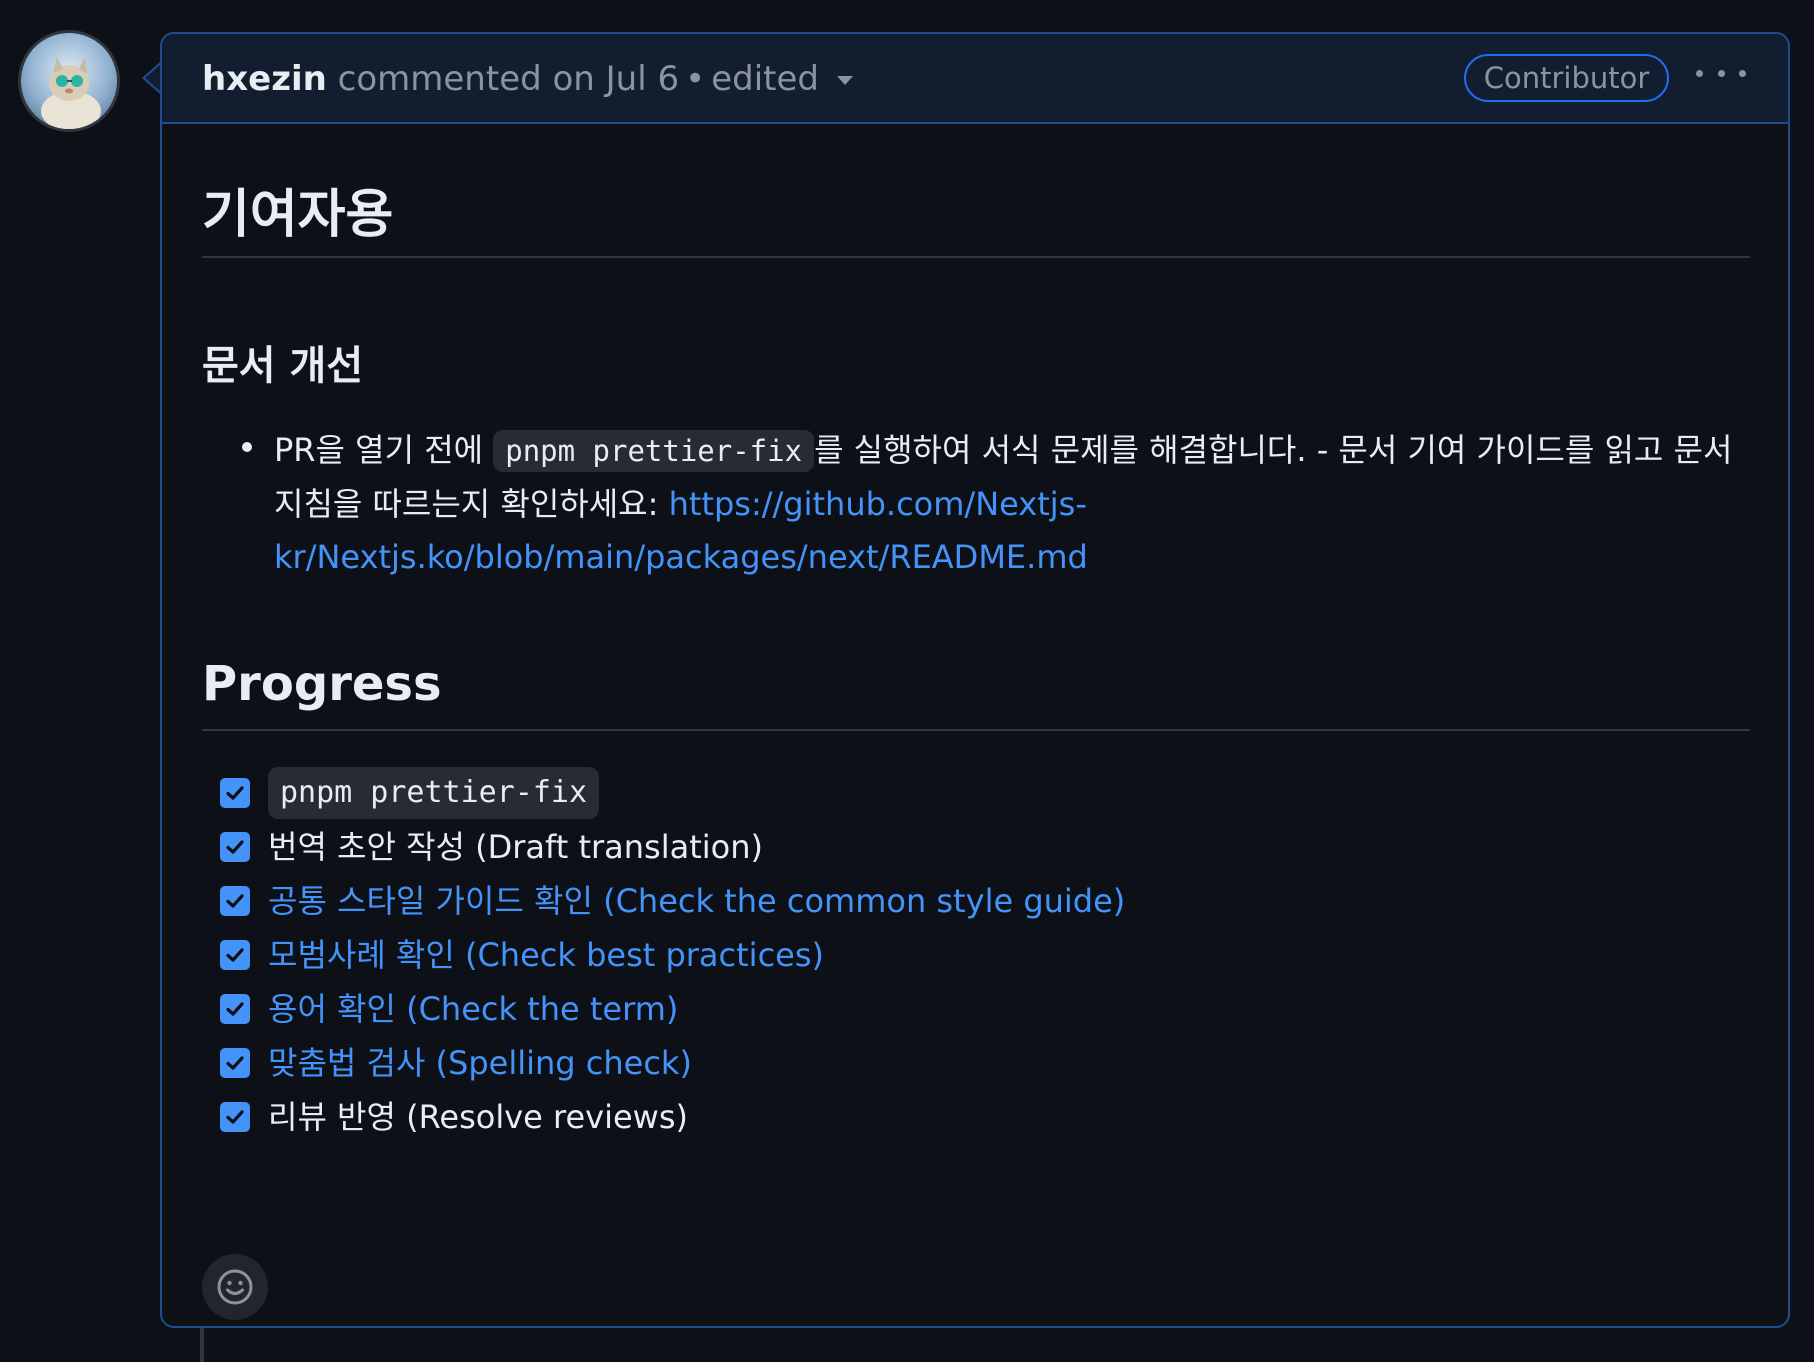  I want to click on smiley-icon, so click(235, 1287).